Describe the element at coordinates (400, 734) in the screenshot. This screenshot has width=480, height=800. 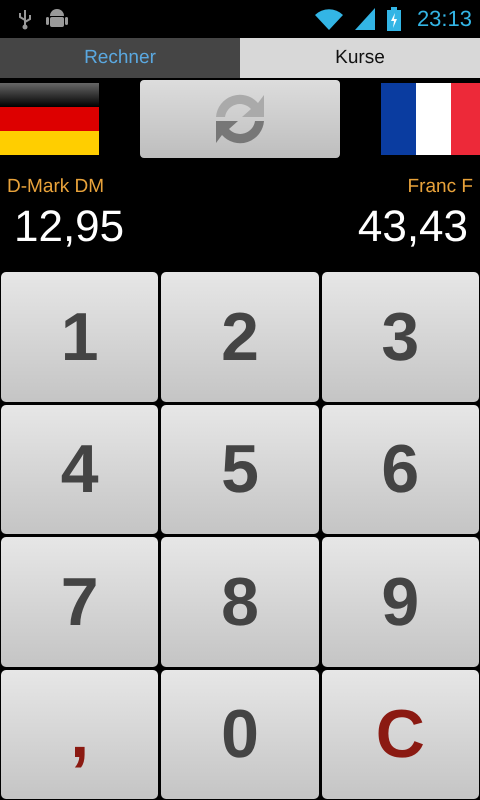
I see `key-button: C` at that location.